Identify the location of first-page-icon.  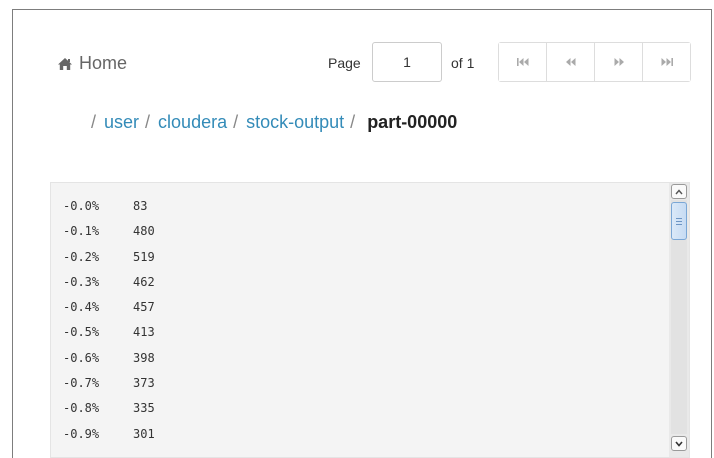
(522, 62).